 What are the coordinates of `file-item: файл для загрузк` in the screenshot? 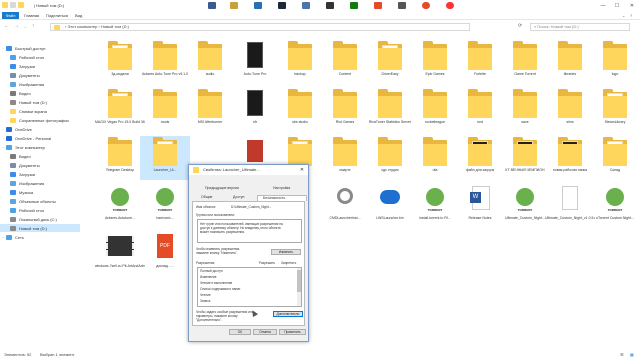 It's located at (480, 158).